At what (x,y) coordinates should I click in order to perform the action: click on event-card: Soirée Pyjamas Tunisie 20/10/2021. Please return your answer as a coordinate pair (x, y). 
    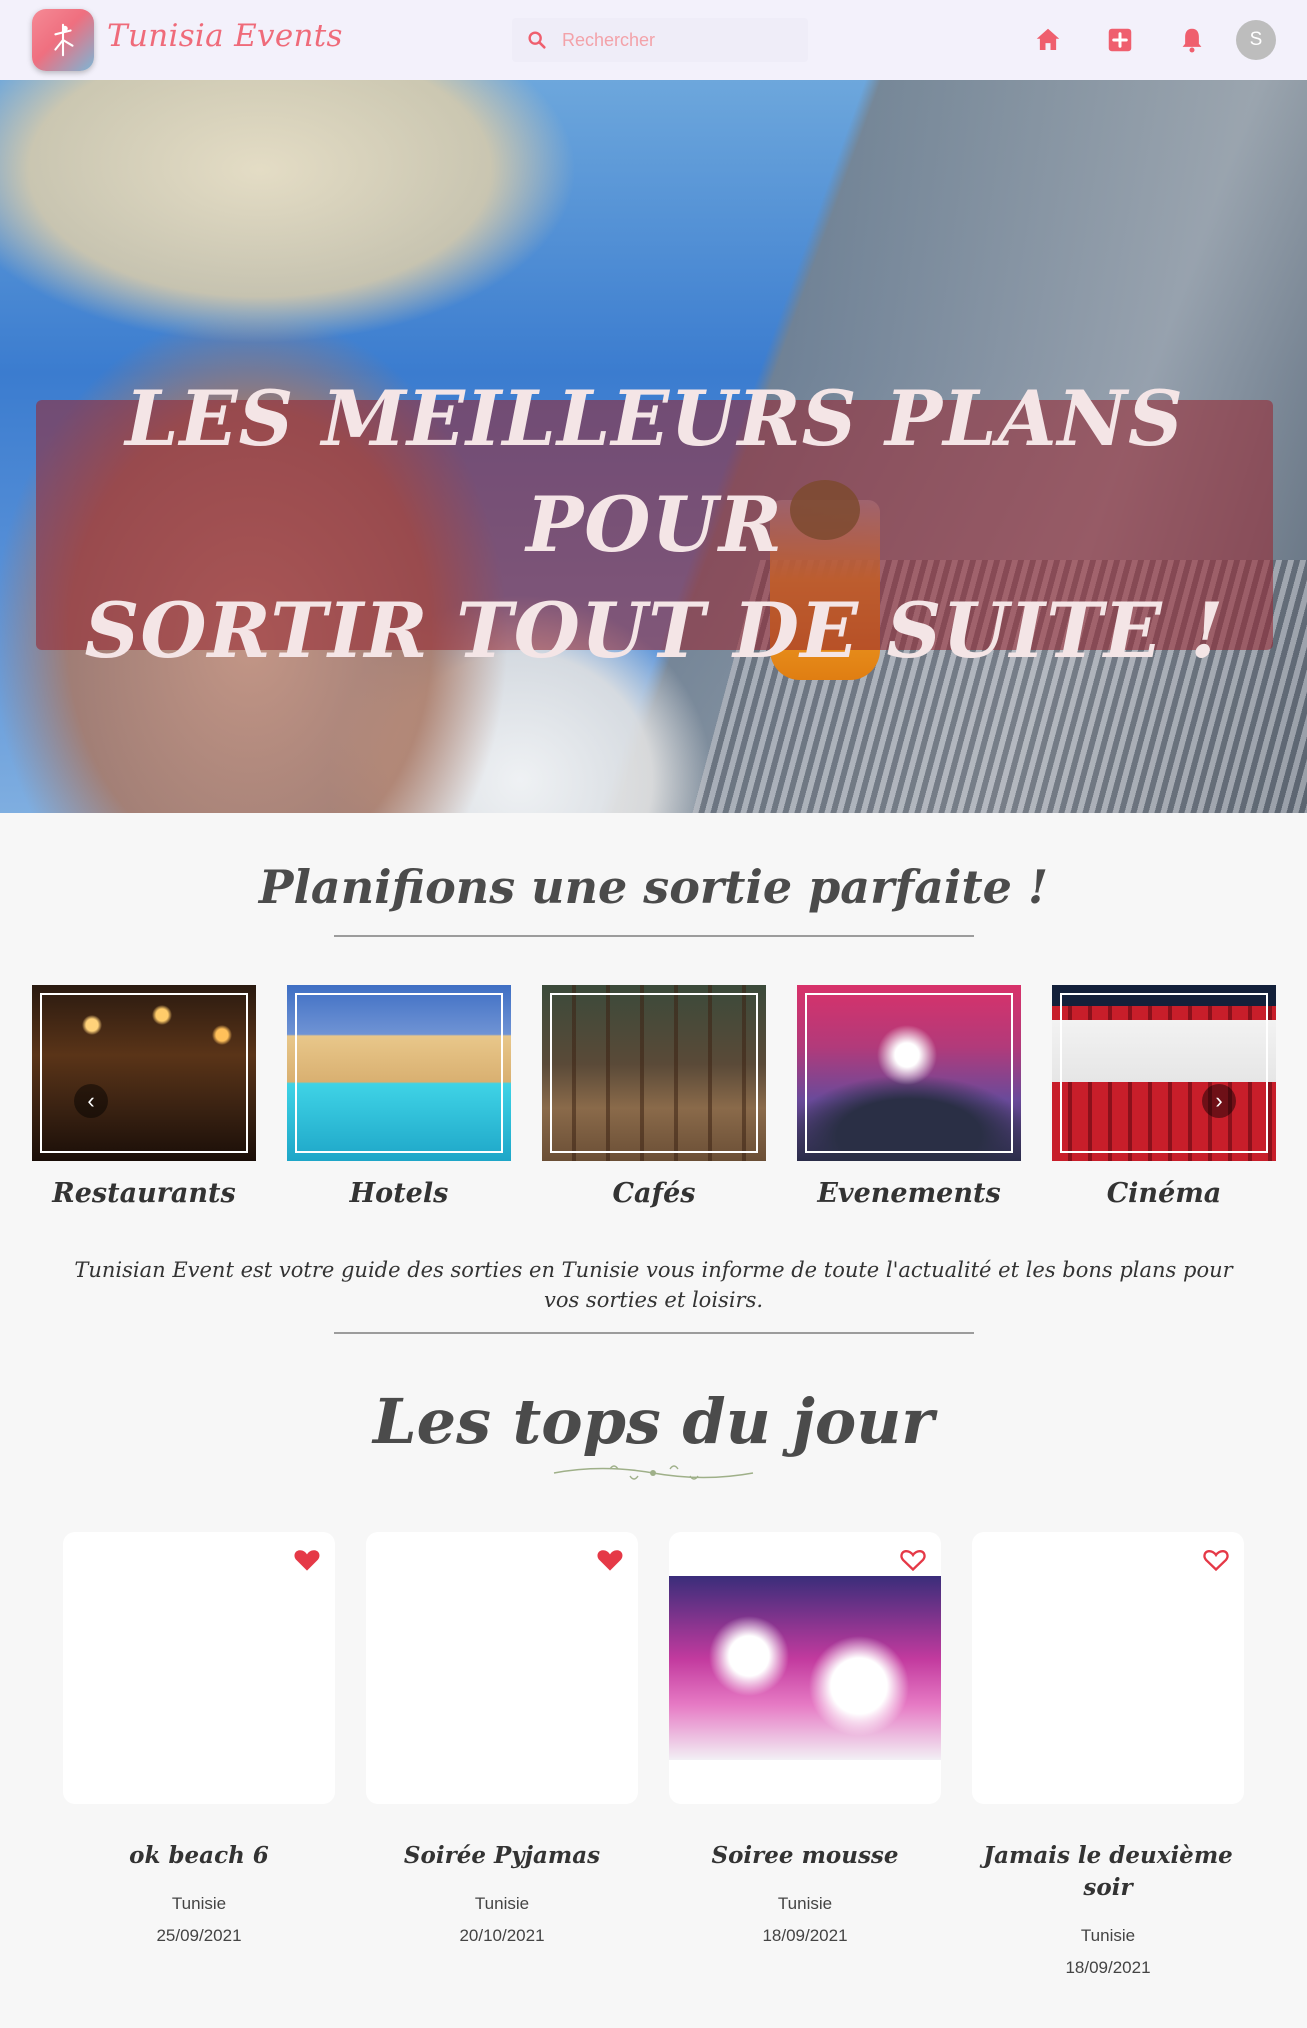
    Looking at the image, I should click on (502, 1742).